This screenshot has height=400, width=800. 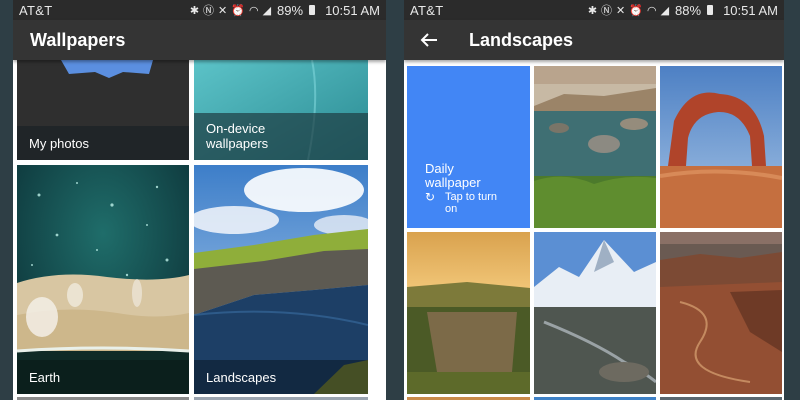 I want to click on arrow-back-icon, so click(x=428, y=40).